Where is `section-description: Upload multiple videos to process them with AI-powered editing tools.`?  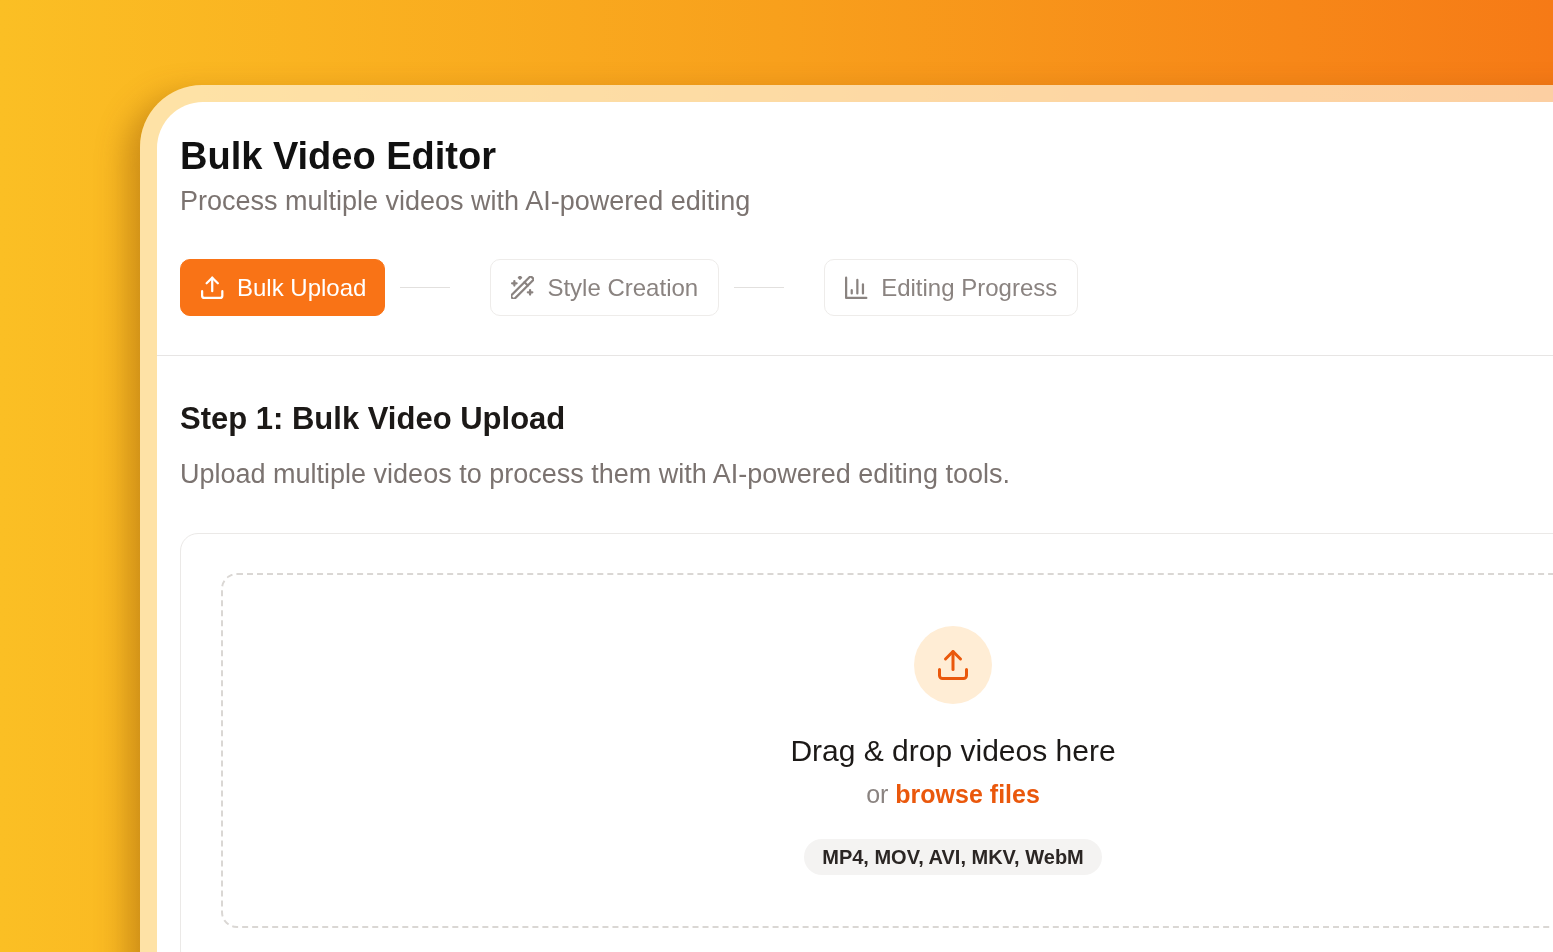 section-description: Upload multiple videos to process them with AI-powered editing tools. is located at coordinates (595, 474).